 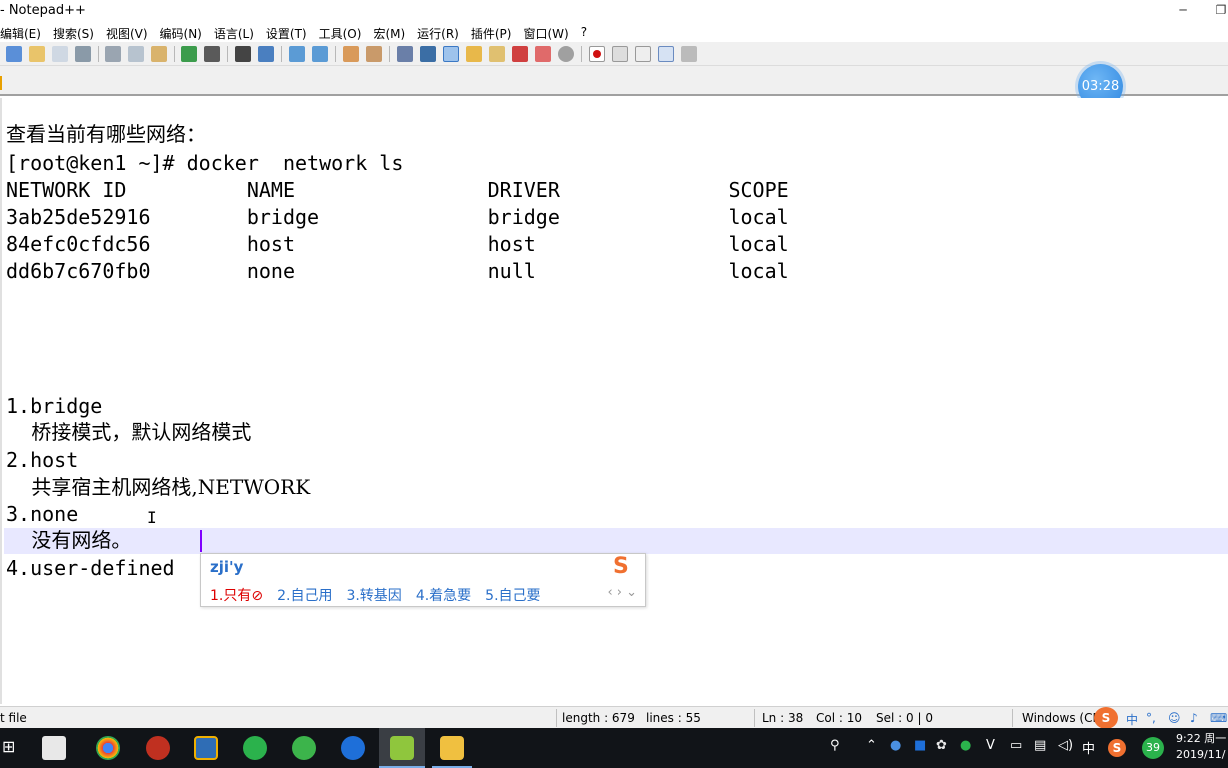 What do you see at coordinates (1040, 745) in the screenshot?
I see `network-icon: ▤` at bounding box center [1040, 745].